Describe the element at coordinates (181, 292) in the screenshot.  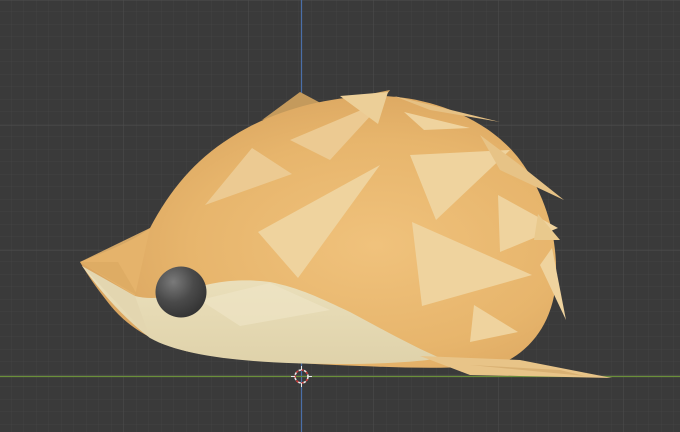
I see `eye-icon` at that location.